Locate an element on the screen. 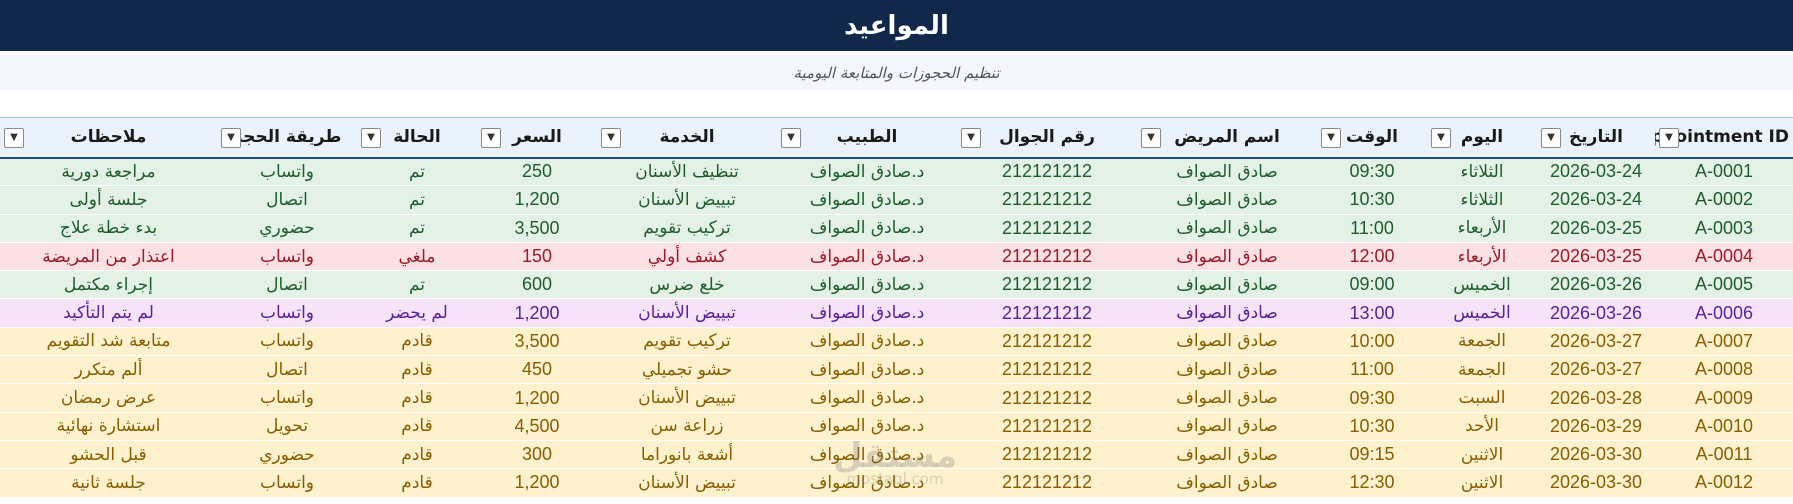 Image resolution: width=1793 pixels, height=504 pixels. cell-day: الأربعاء is located at coordinates (1482, 257).